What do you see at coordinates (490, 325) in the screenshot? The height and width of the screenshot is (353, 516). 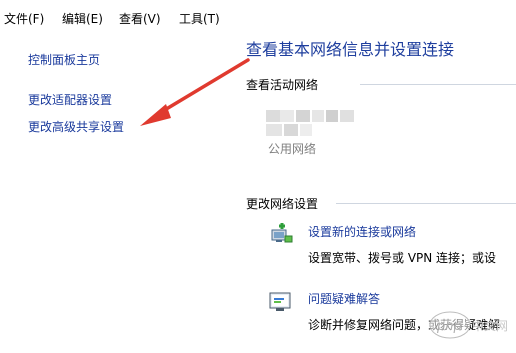 I see `svg-text: 中文网` at bounding box center [490, 325].